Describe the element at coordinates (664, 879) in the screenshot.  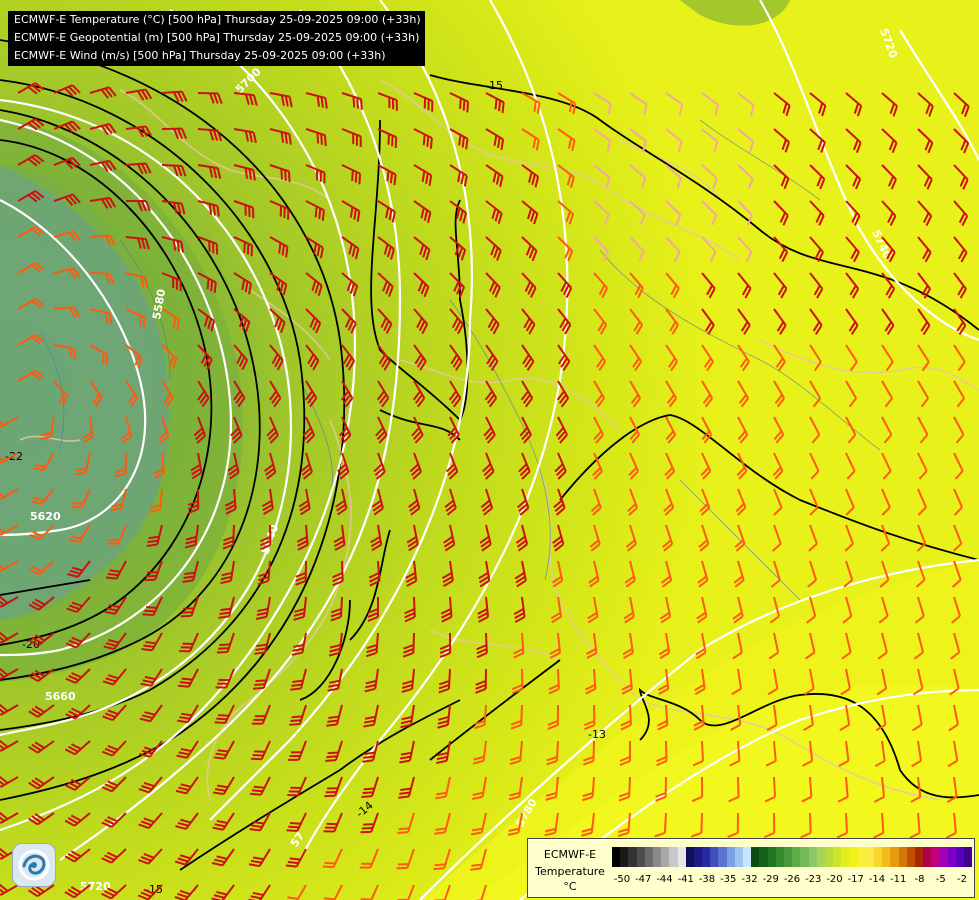
I see `legend-tick-label: -44` at that location.